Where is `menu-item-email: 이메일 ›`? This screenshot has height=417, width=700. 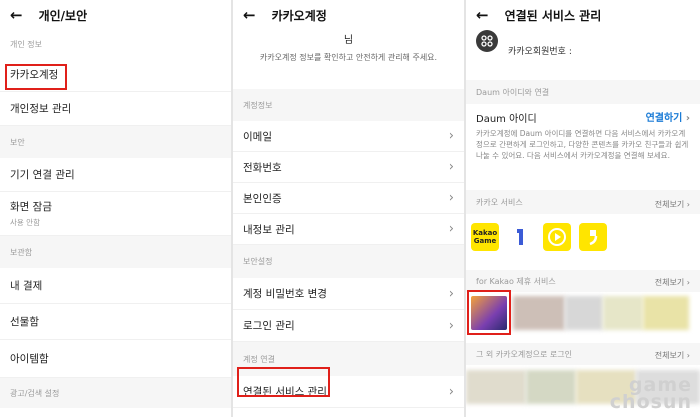
menu-item-email: 이메일 › is located at coordinates (348, 136).